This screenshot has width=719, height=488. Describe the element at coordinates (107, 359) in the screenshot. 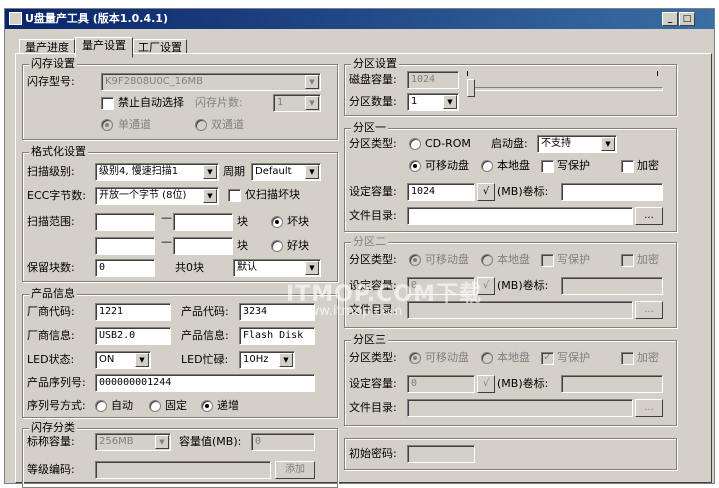

I see `led-value: ON` at that location.